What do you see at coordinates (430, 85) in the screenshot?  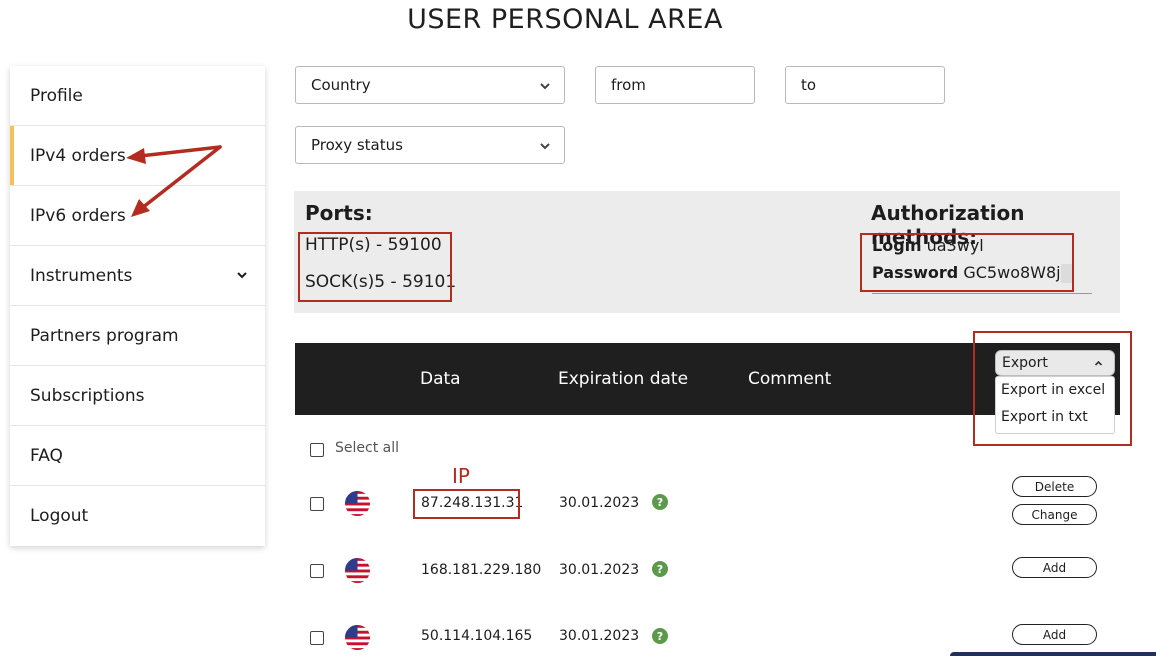 I see `country-select: Country` at bounding box center [430, 85].